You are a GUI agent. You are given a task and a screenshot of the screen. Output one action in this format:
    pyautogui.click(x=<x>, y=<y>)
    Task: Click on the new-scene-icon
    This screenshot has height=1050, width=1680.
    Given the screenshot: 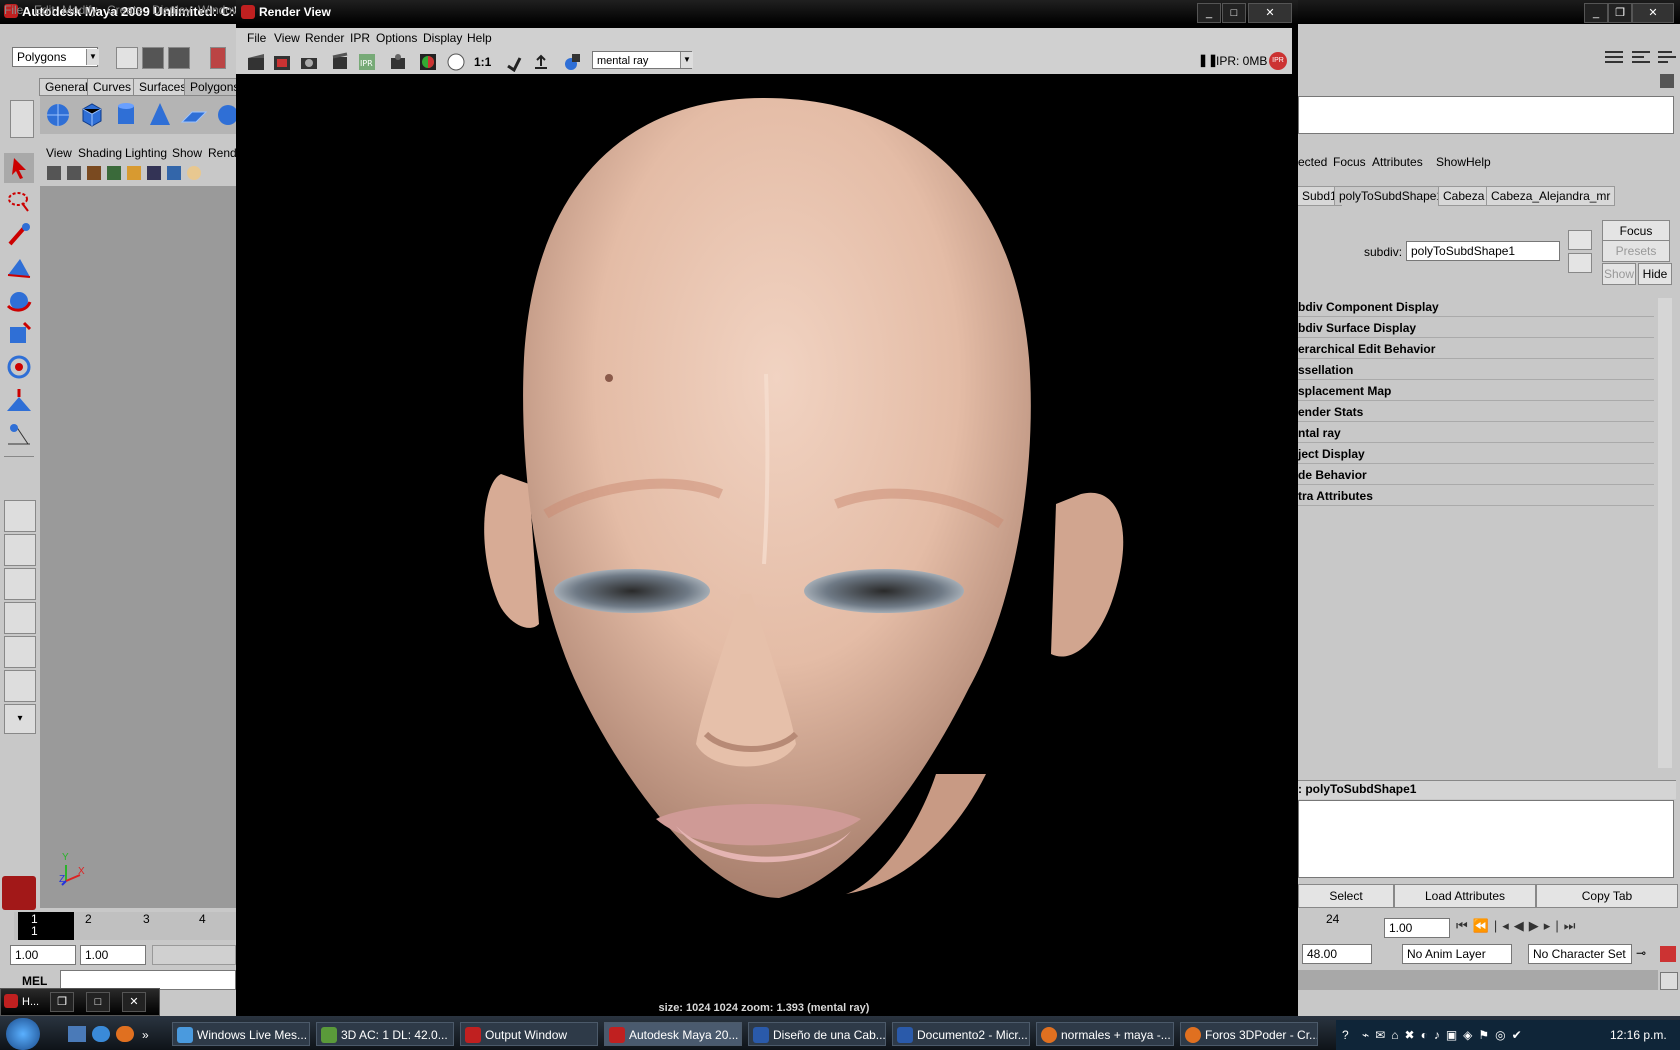 What is the action you would take?
    pyautogui.click(x=127, y=58)
    